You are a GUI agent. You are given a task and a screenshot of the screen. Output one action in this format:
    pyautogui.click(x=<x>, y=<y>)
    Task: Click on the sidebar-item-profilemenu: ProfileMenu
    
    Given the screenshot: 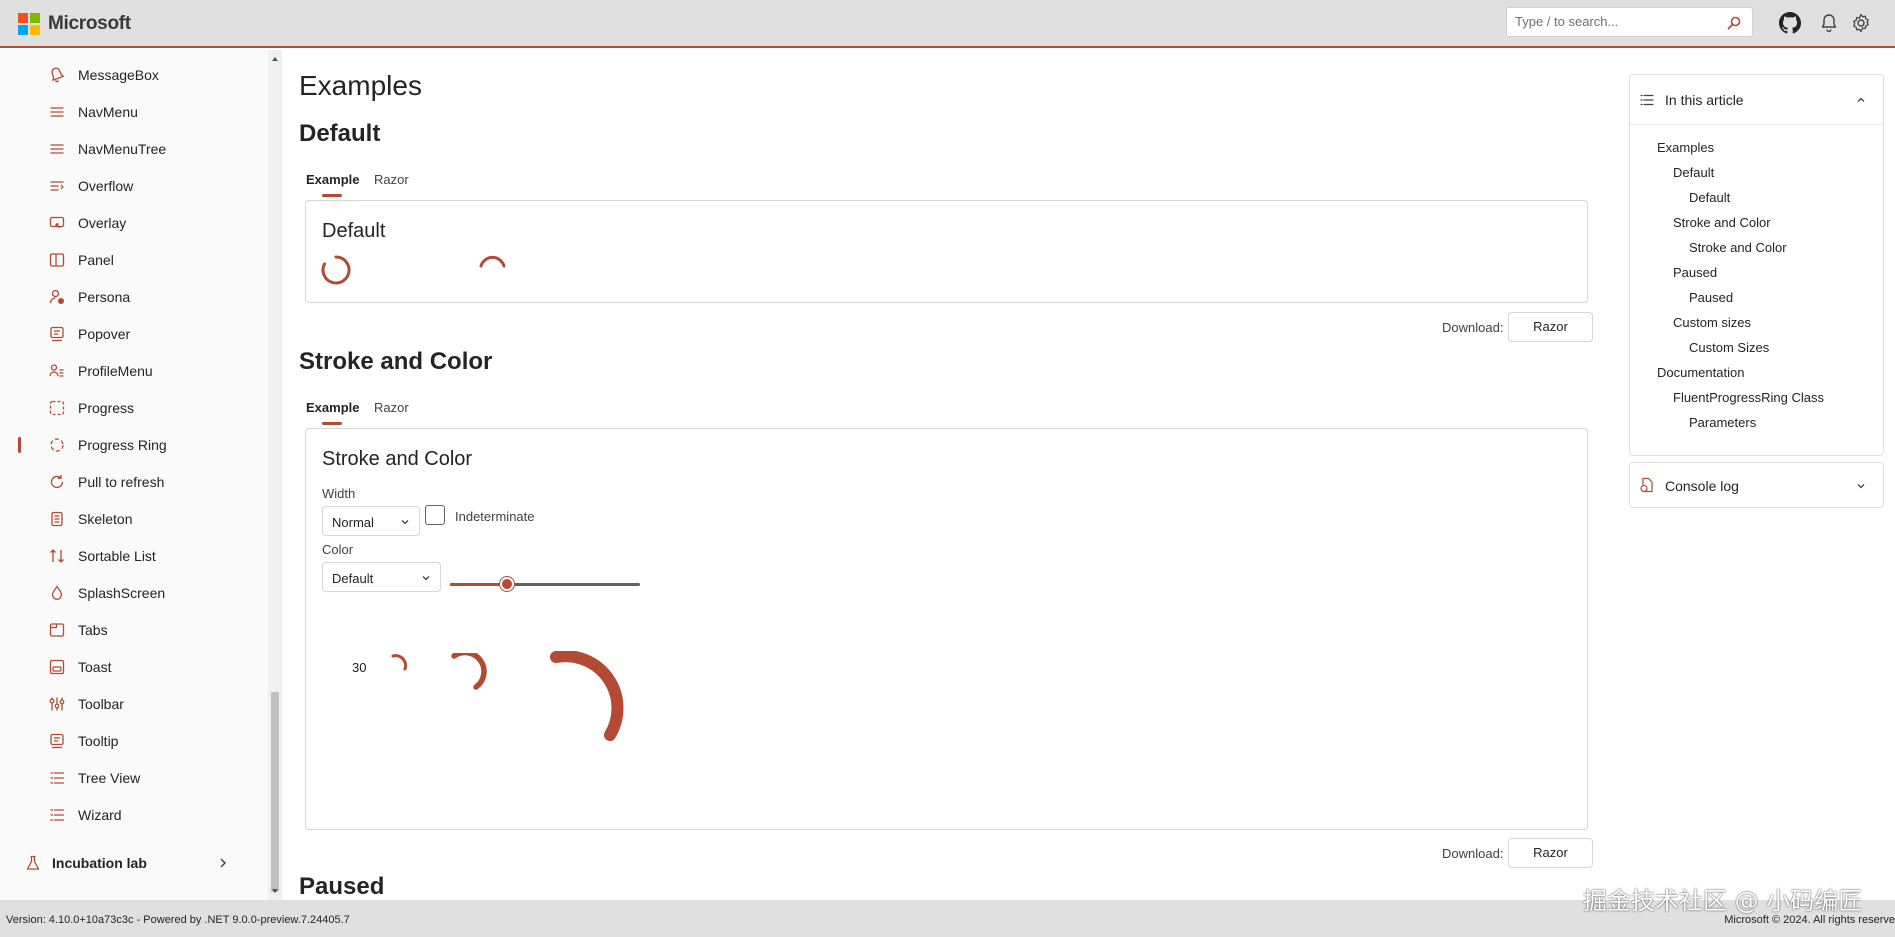 What is the action you would take?
    pyautogui.click(x=129, y=371)
    